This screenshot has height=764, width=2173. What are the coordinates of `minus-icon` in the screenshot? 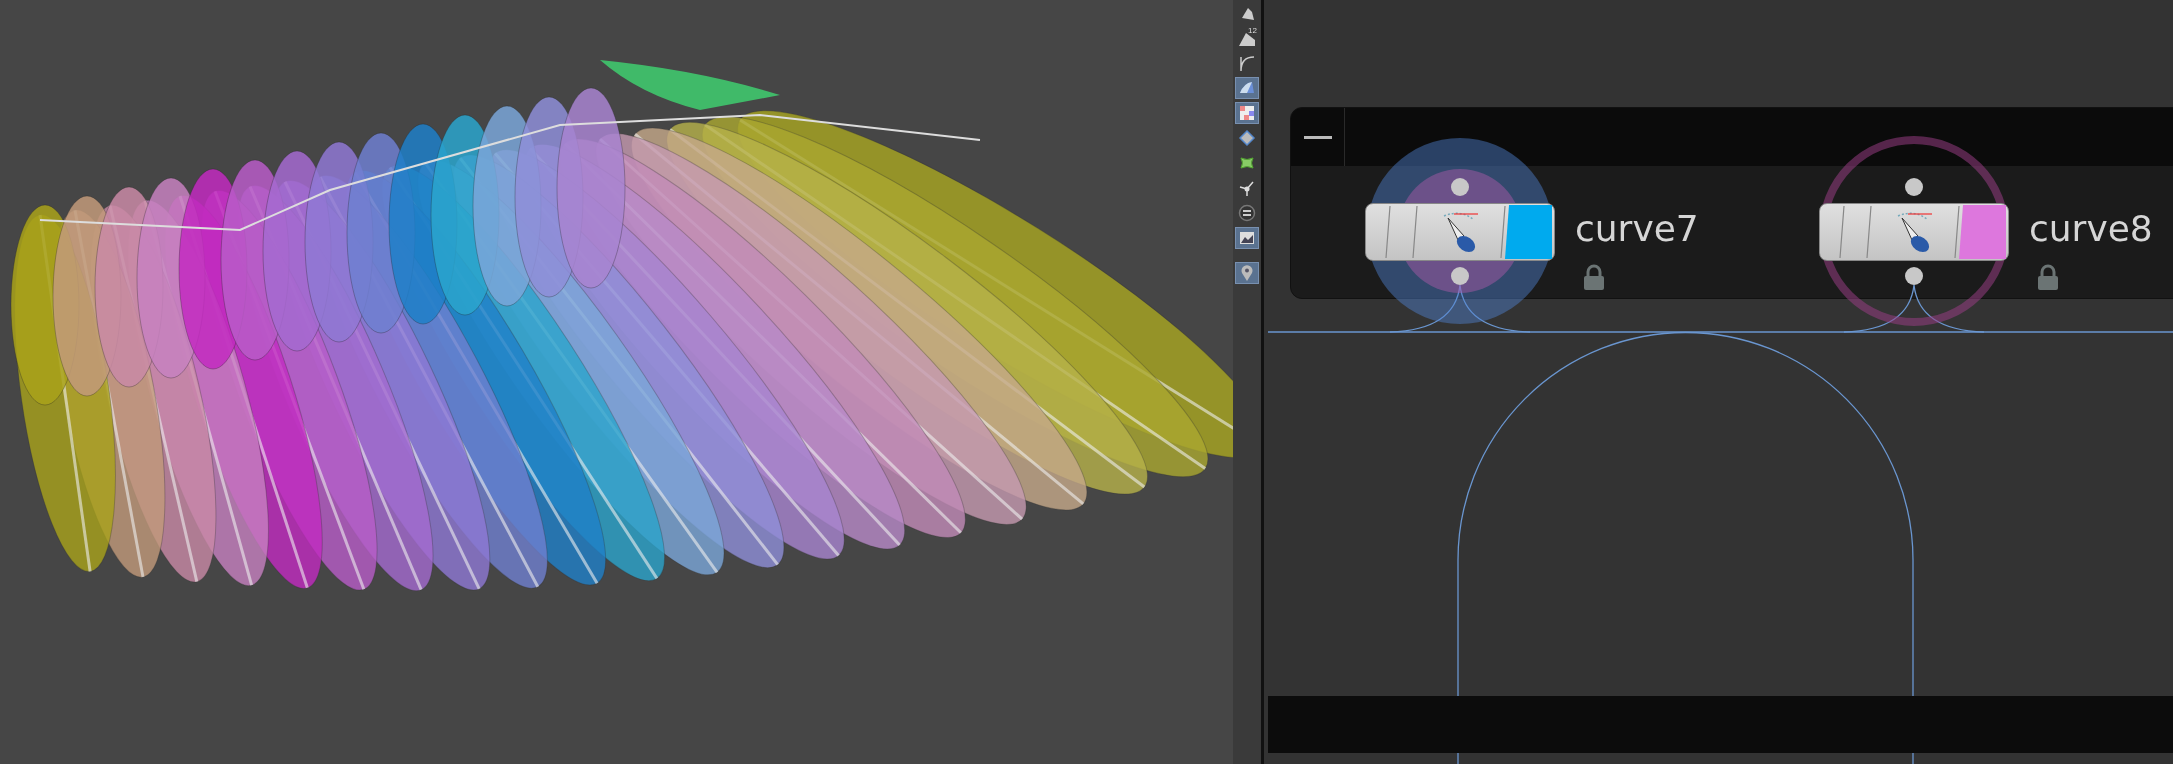 It's located at (1317, 137).